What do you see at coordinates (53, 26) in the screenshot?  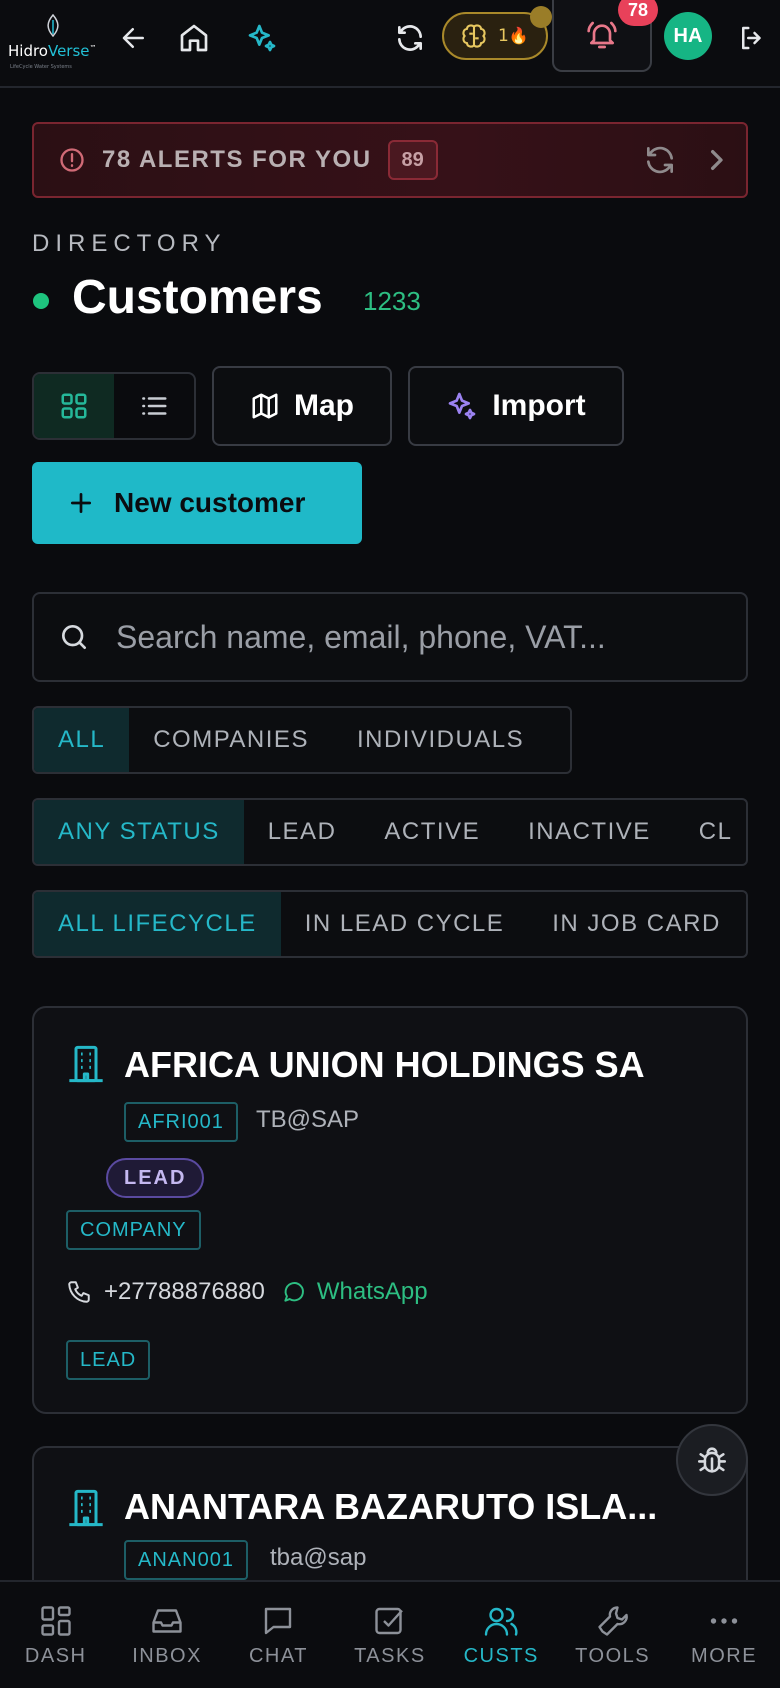 I see `logo-leaf-icon` at bounding box center [53, 26].